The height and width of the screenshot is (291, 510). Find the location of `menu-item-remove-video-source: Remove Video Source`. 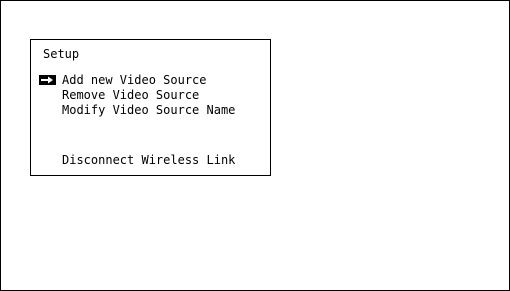

menu-item-remove-video-source: Remove Video Source is located at coordinates (130, 95).